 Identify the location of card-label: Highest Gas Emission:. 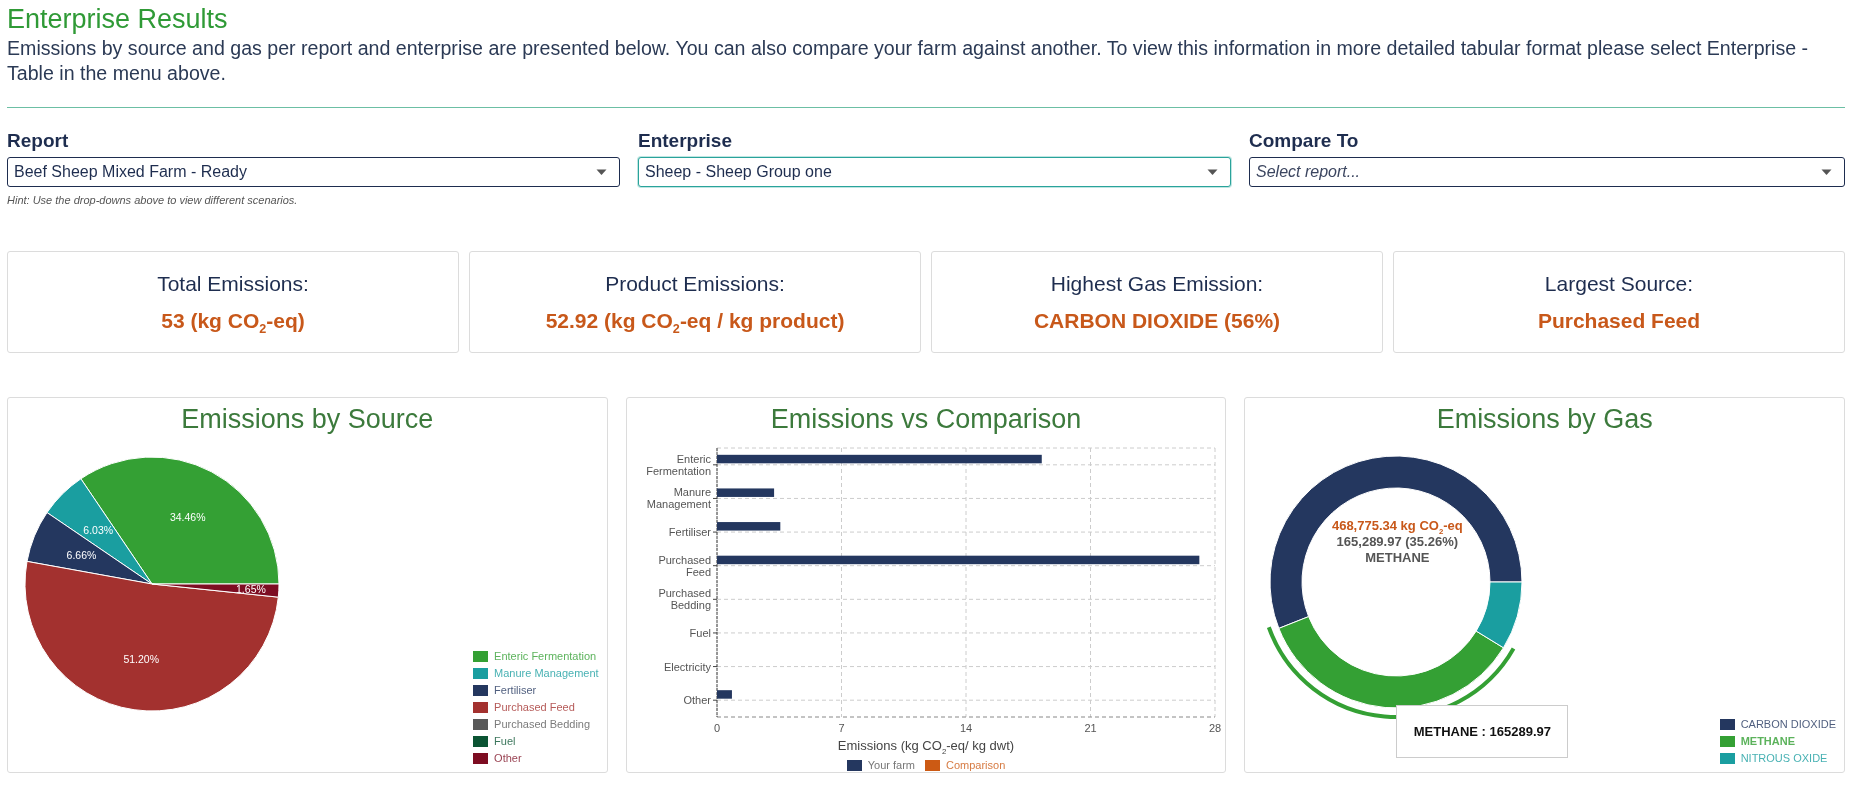
(1157, 283).